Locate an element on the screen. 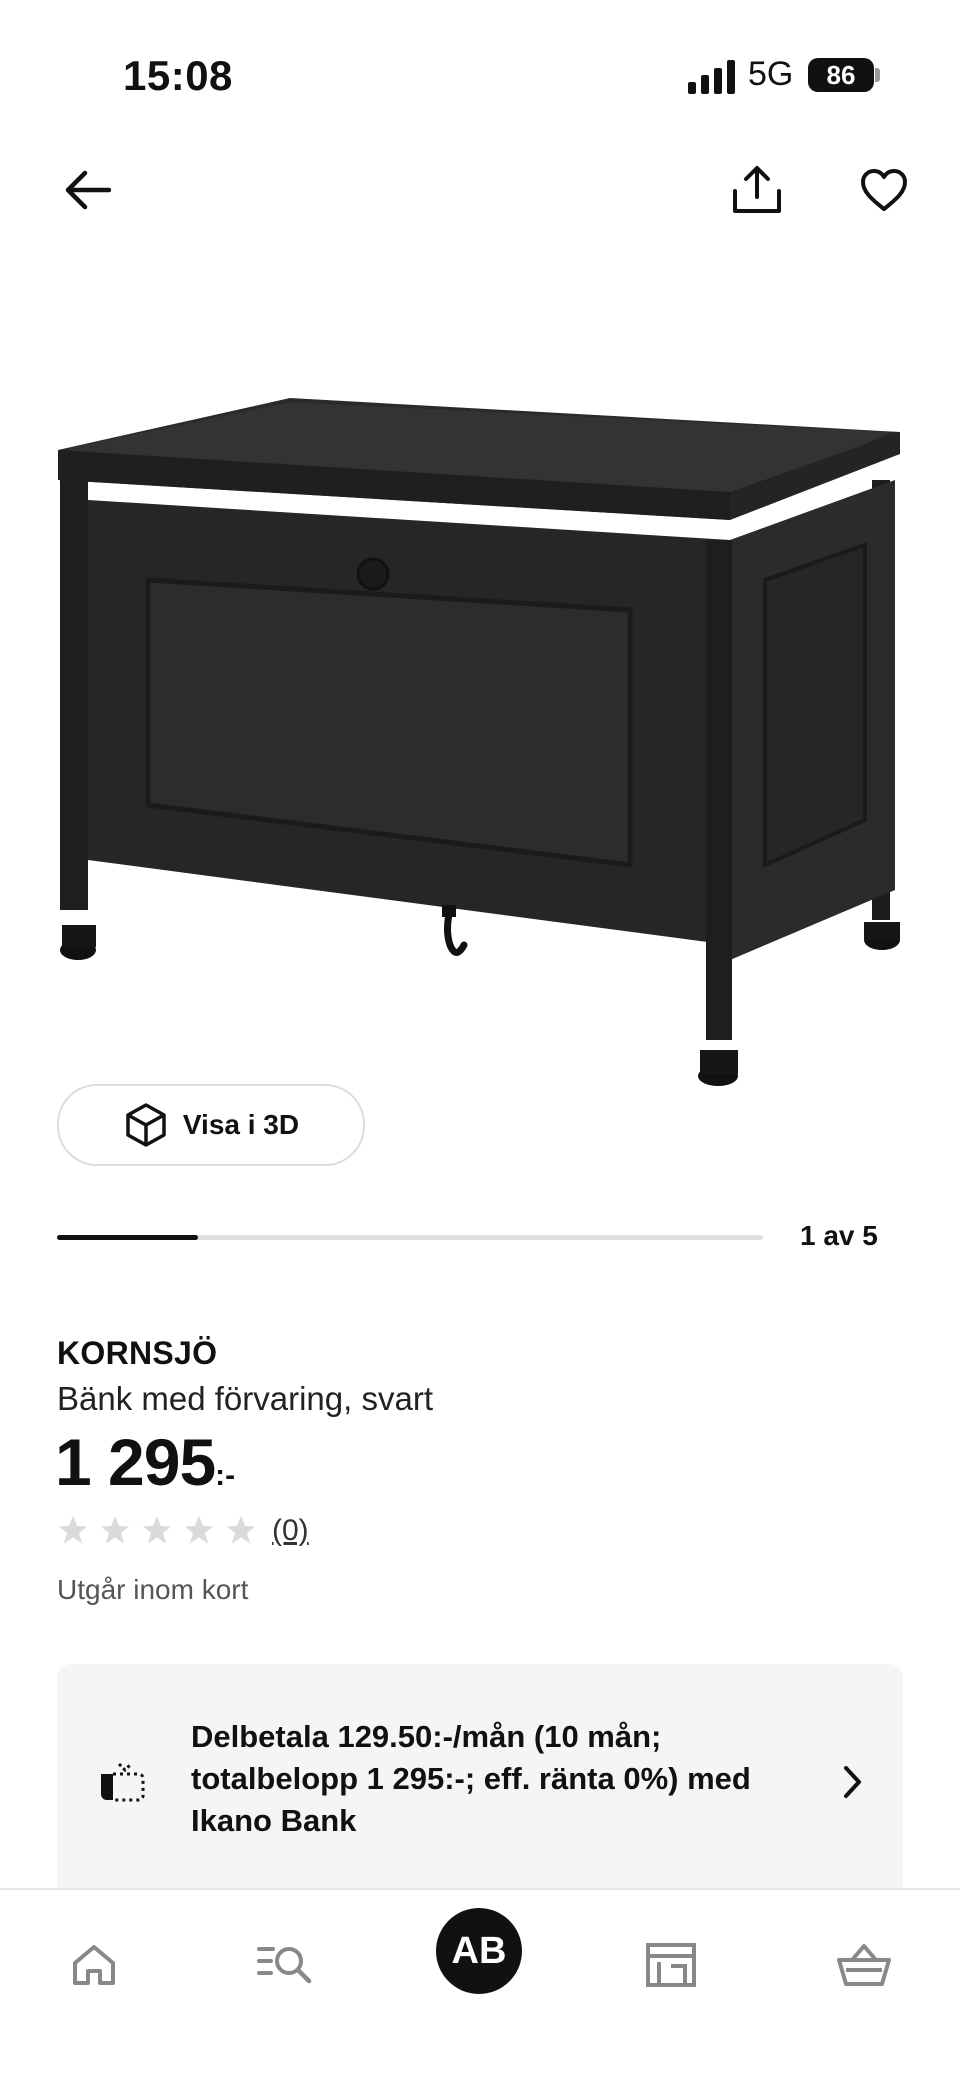  basket-icon is located at coordinates (864, 1965).